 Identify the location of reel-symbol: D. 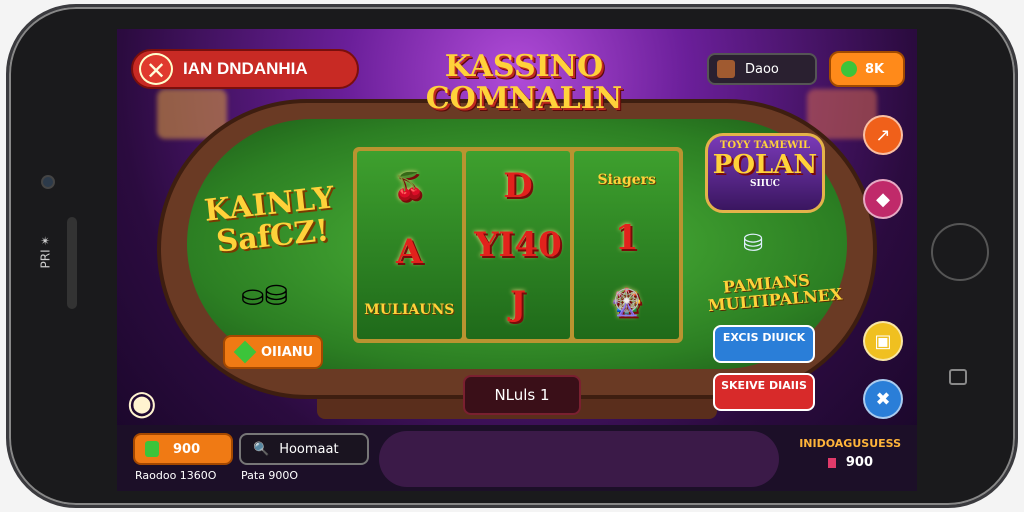
(518, 186).